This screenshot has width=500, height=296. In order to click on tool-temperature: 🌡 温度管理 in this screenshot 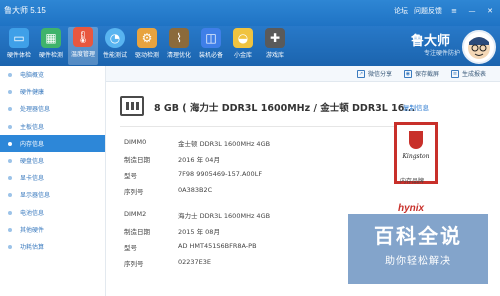, I will do `click(83, 46)`.